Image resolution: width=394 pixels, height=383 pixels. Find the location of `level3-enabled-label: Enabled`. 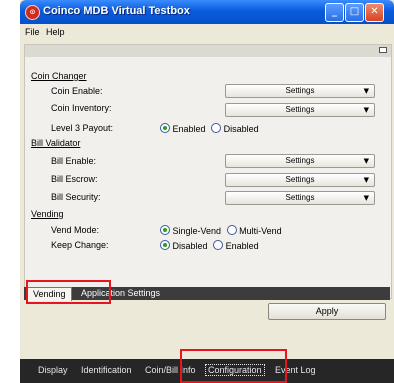

level3-enabled-label: Enabled is located at coordinates (189, 129).